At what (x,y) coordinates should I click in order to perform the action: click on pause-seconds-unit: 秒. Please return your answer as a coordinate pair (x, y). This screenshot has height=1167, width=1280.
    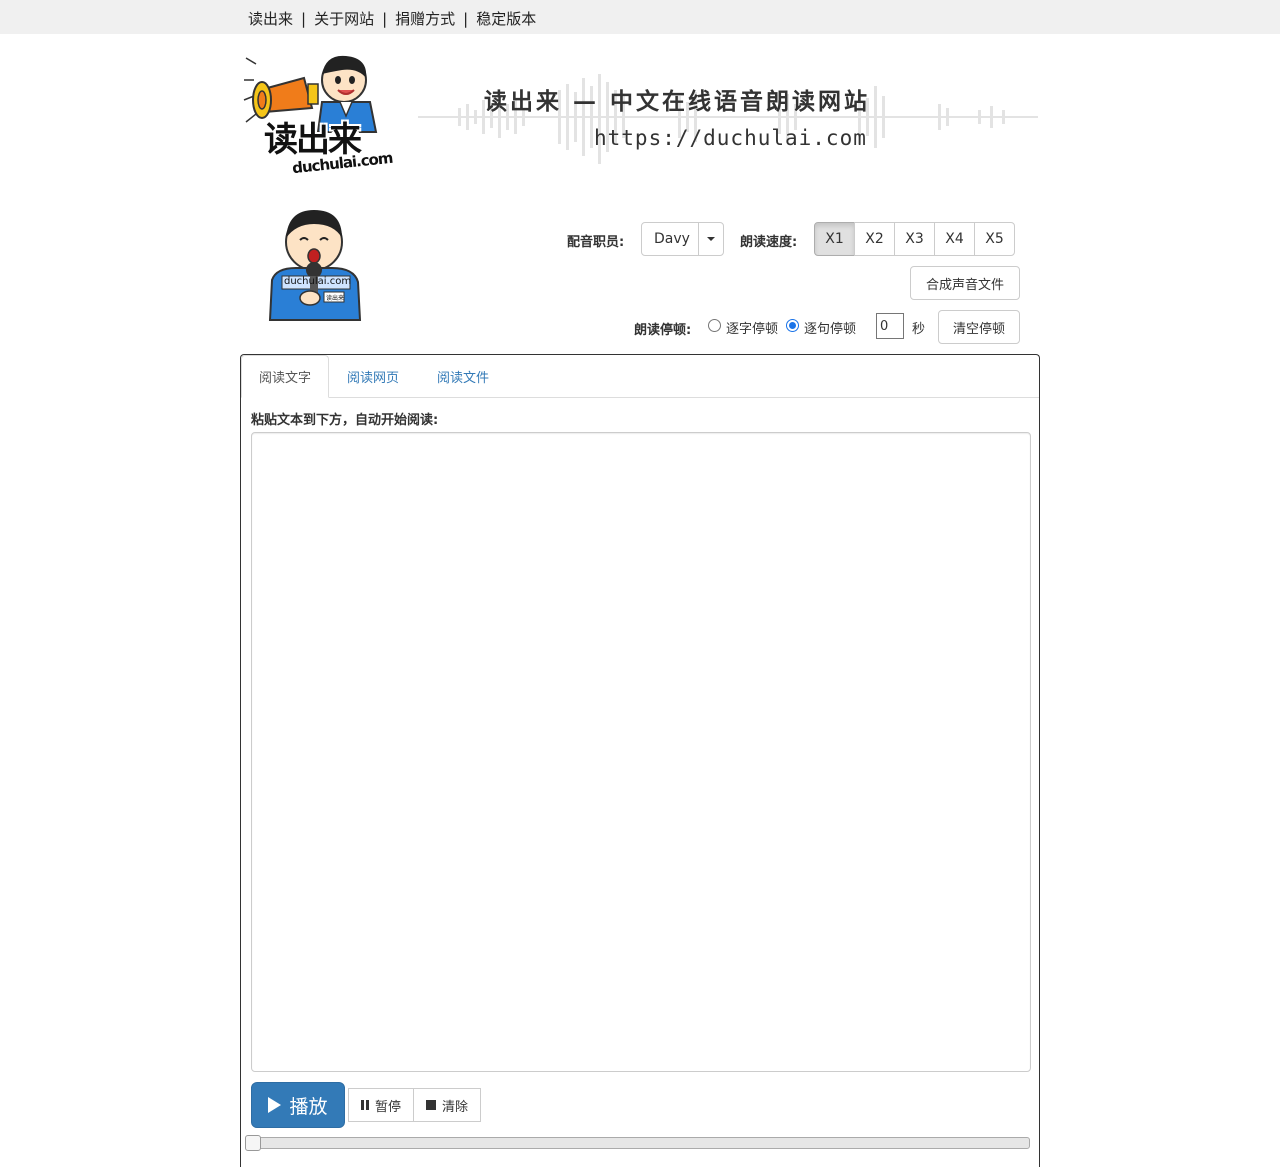
    Looking at the image, I should click on (919, 329).